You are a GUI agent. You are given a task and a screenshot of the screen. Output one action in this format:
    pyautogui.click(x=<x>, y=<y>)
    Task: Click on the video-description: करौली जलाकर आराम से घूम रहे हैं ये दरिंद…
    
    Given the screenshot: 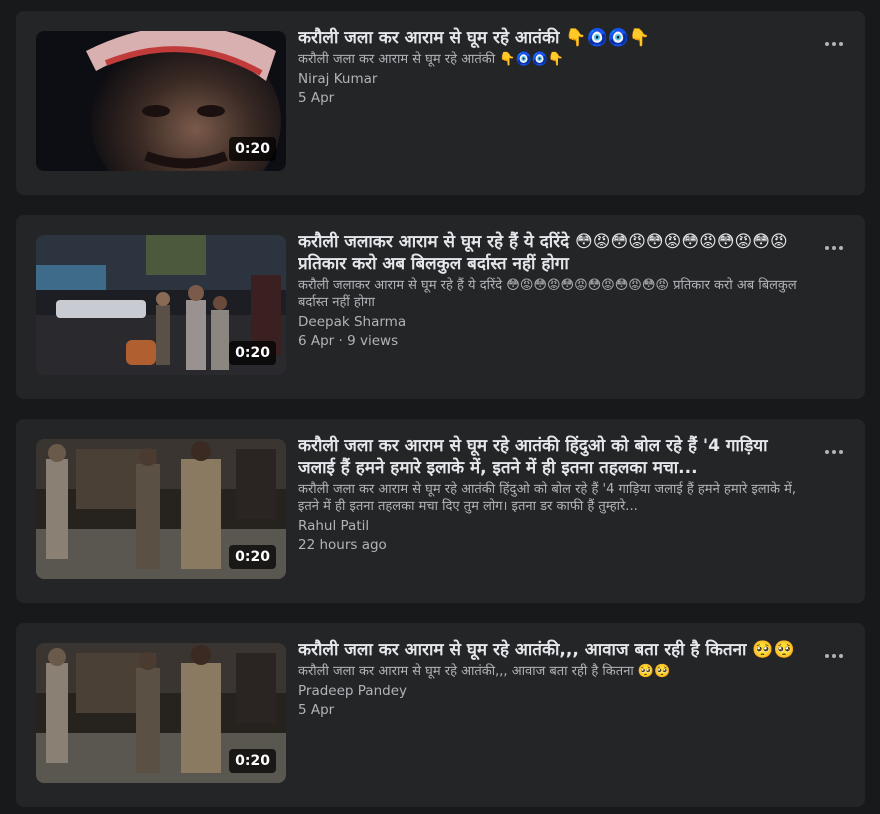 What is the action you would take?
    pyautogui.click(x=547, y=294)
    